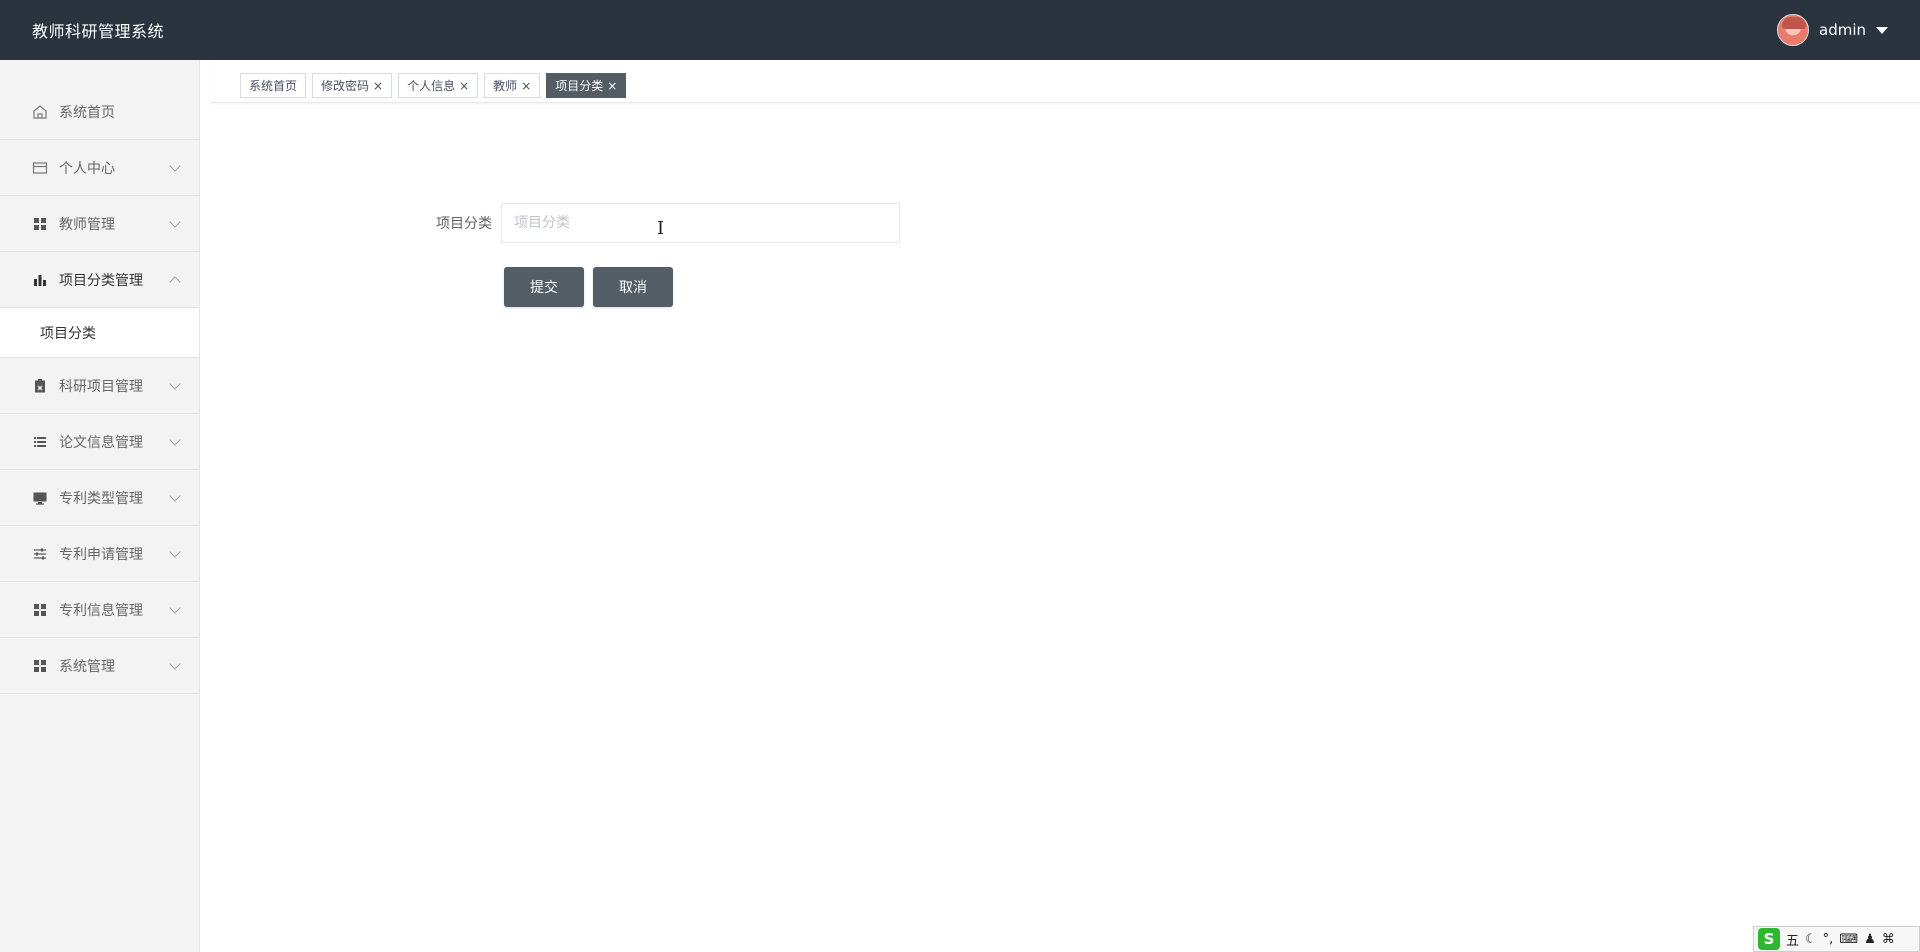 This screenshot has height=952, width=1920. I want to click on person-icon: ♟, so click(1870, 939).